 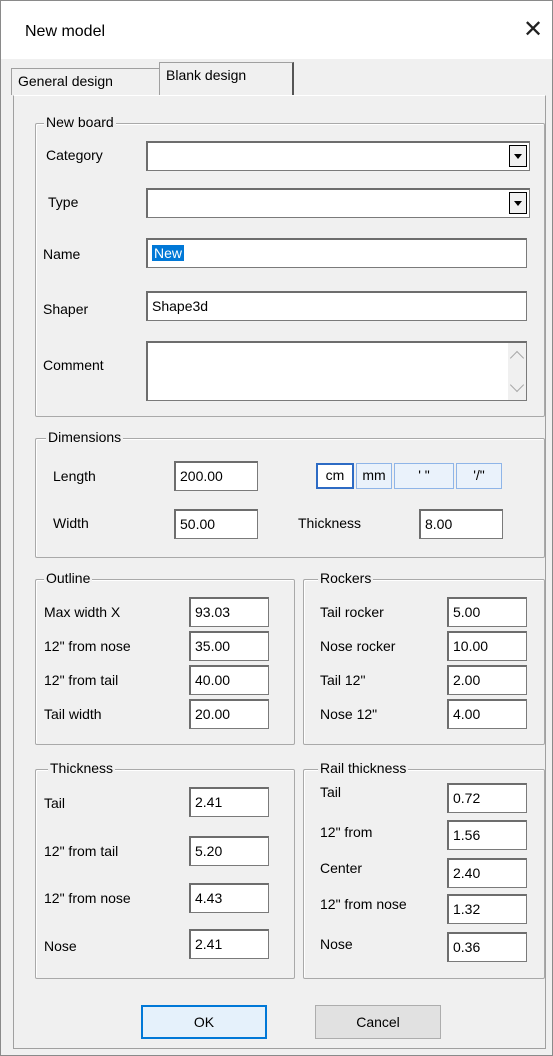 I want to click on comment-label: Comment, so click(x=73, y=365).